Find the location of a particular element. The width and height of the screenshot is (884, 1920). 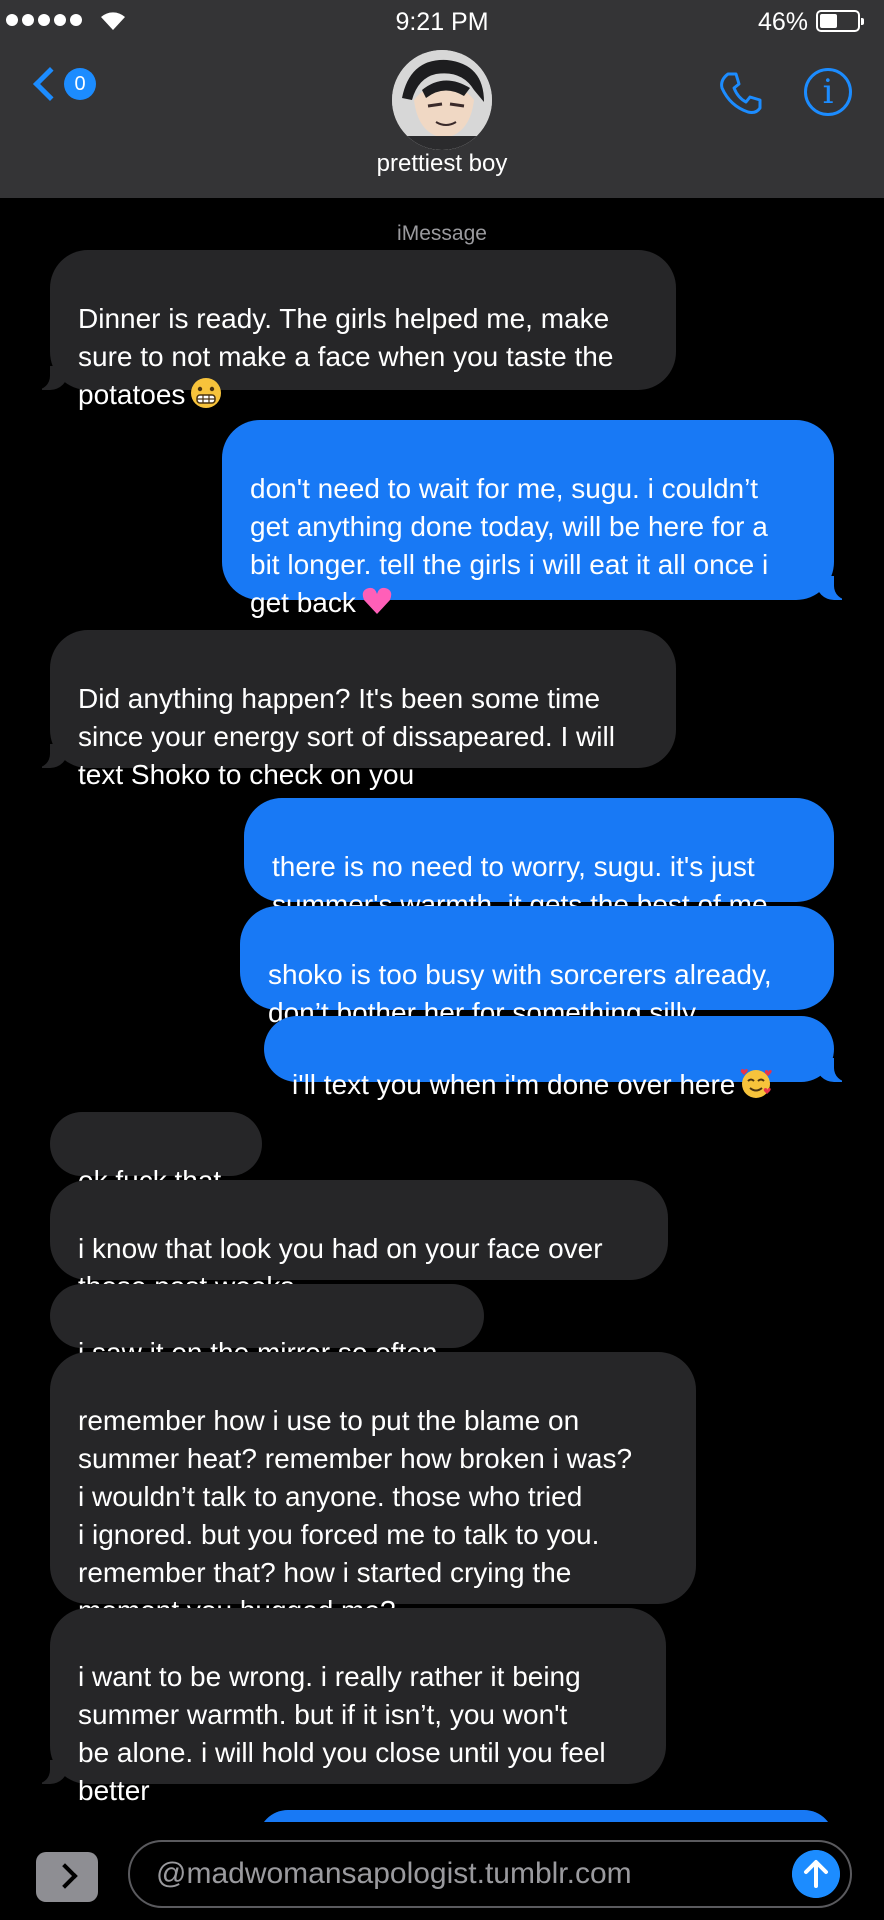

apps-chevron-icon is located at coordinates (67, 1877).